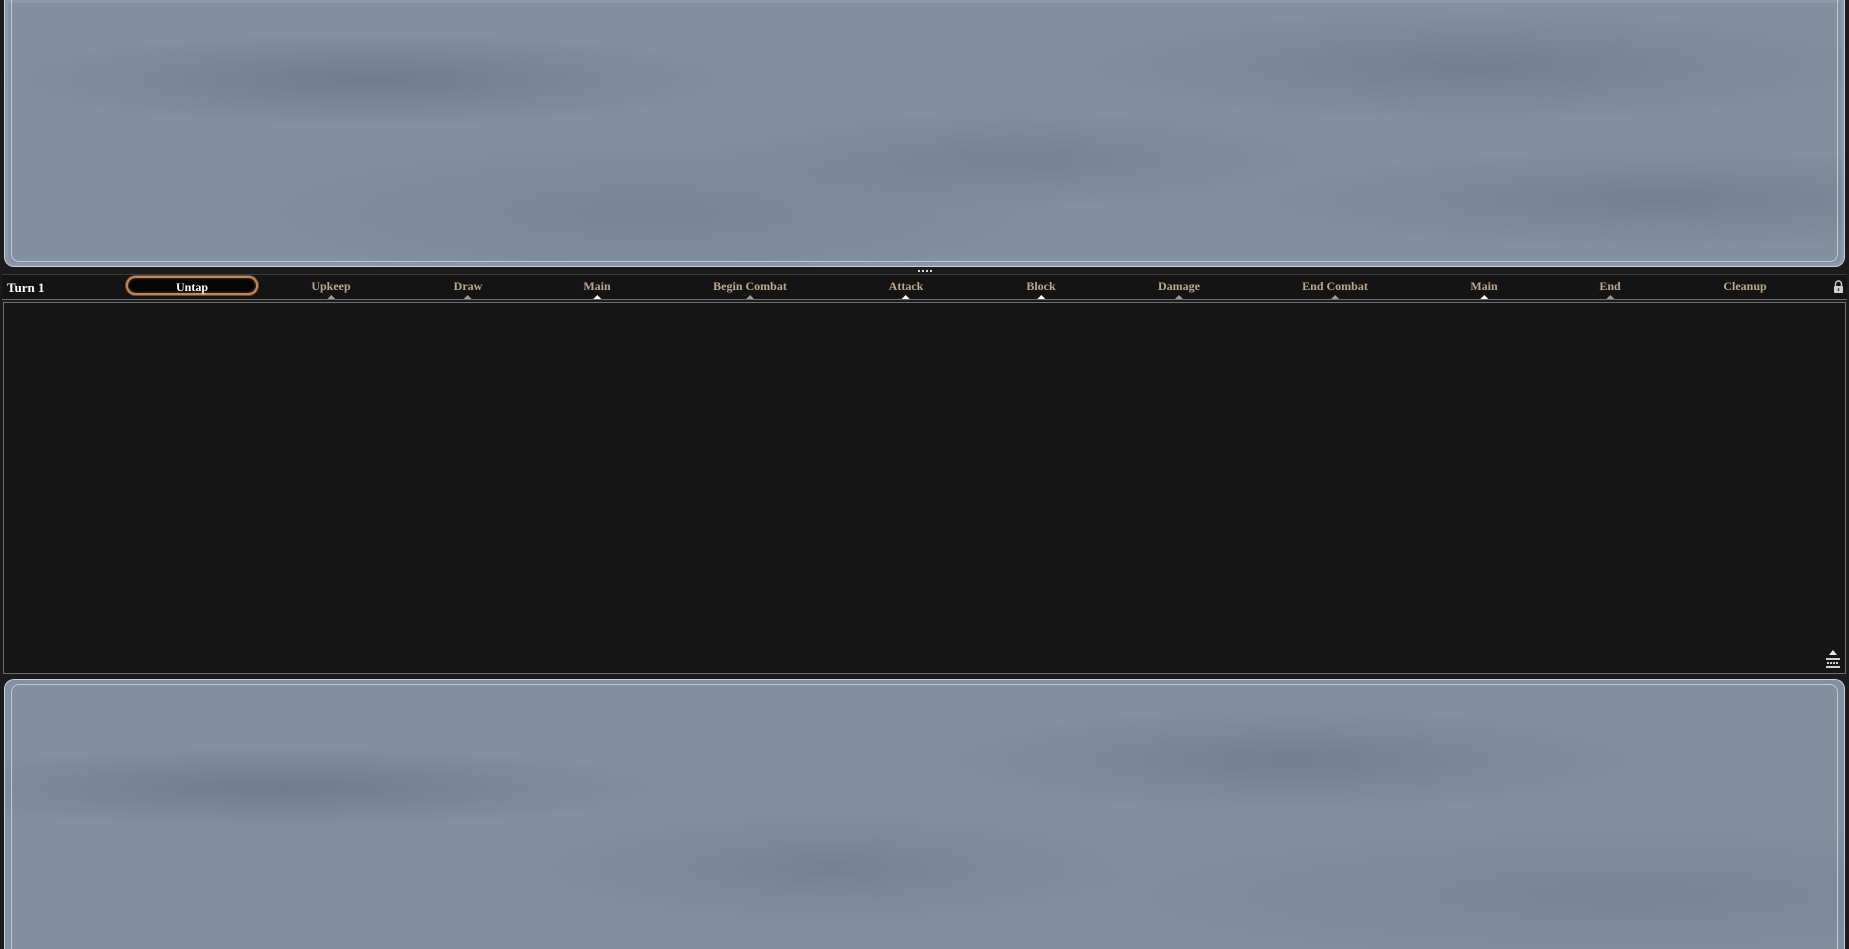 The width and height of the screenshot is (1849, 949). Describe the element at coordinates (26, 287) in the screenshot. I see `turn-label: Turn 1` at that location.